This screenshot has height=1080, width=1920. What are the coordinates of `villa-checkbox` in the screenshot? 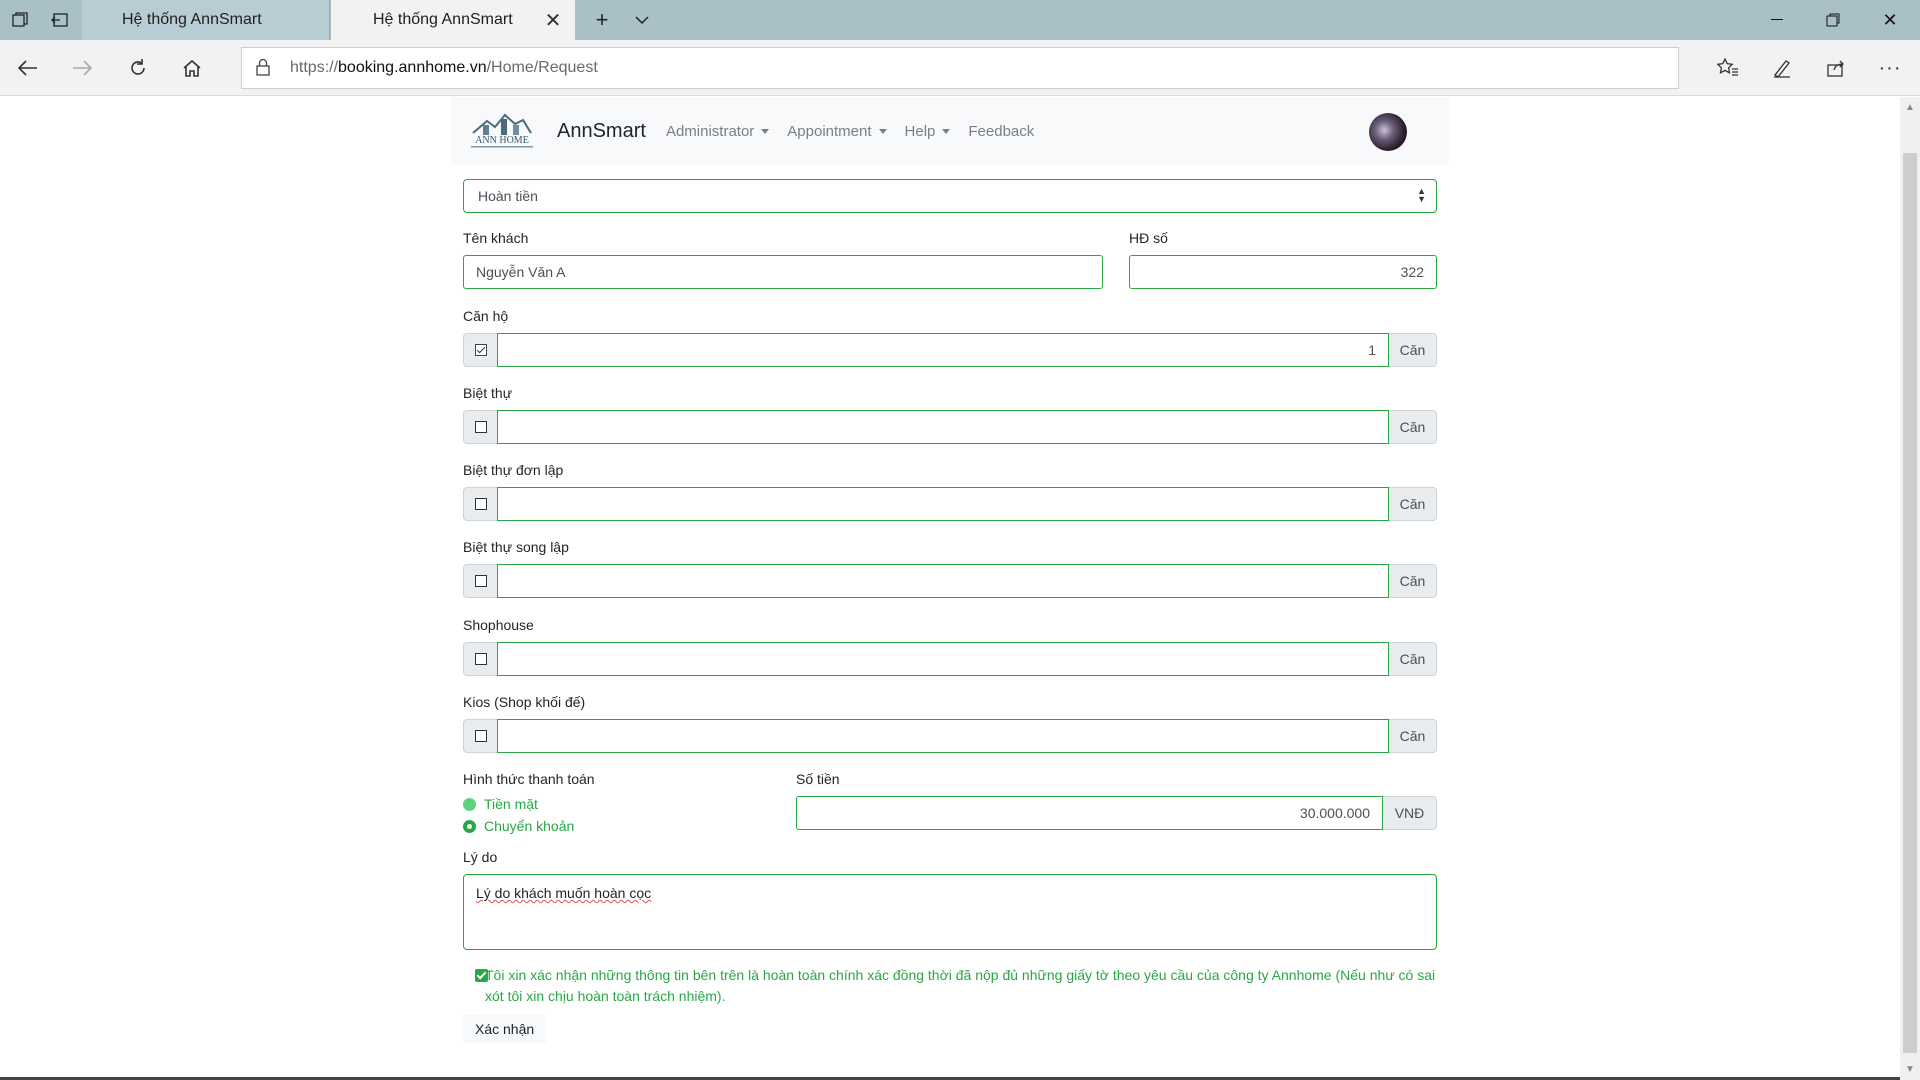 It's located at (480, 427).